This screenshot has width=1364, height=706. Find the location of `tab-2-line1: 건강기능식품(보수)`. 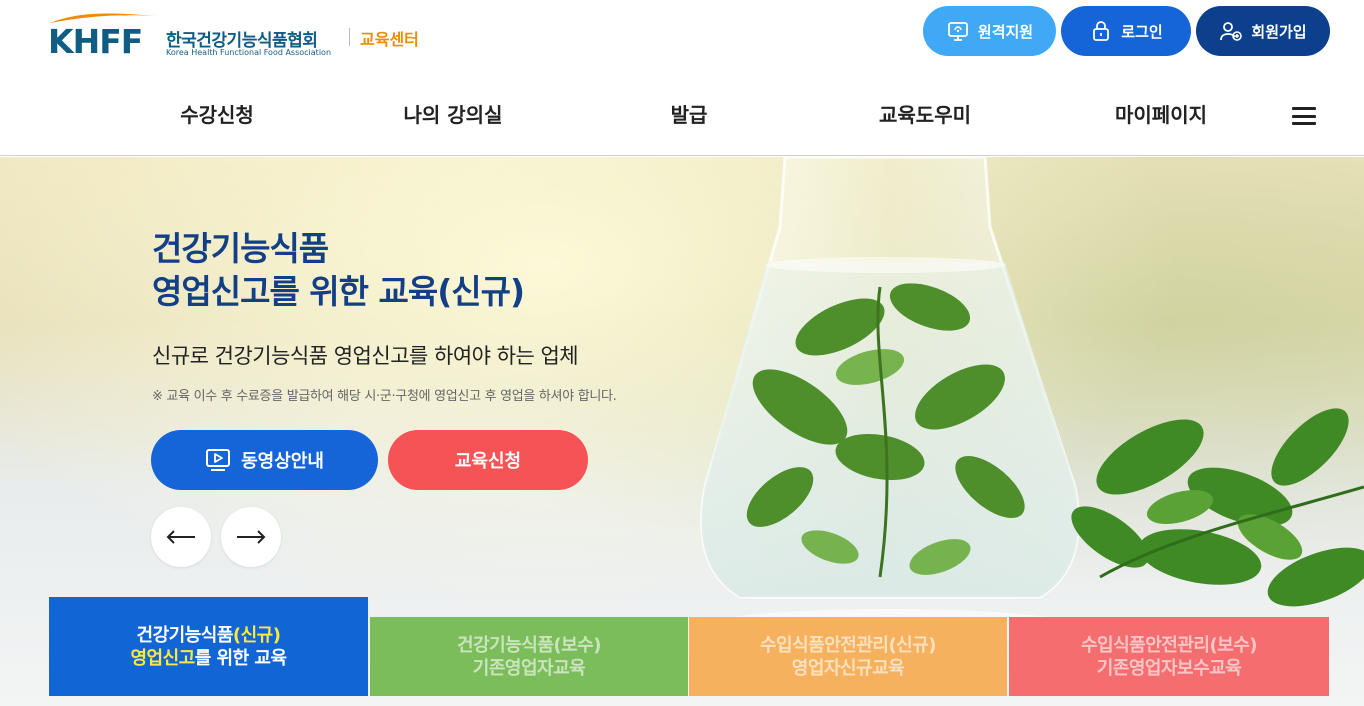

tab-2-line1: 건강기능식품(보수) is located at coordinates (529, 645).